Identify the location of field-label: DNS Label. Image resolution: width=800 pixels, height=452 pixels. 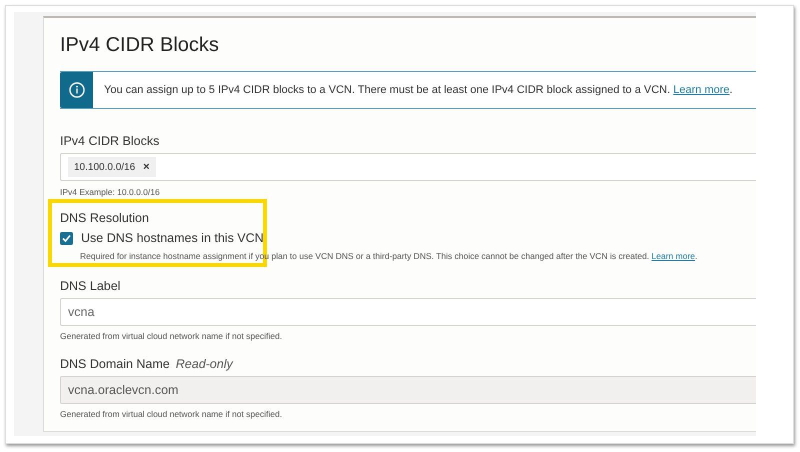
(90, 286).